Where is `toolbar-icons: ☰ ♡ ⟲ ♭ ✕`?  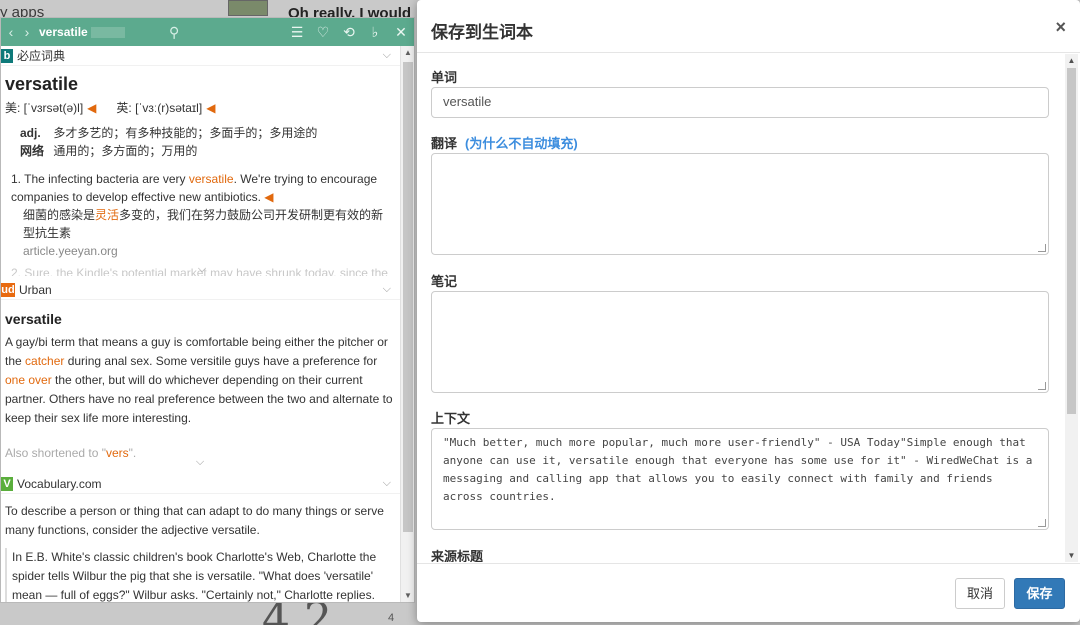 toolbar-icons: ☰ ♡ ⟲ ♭ ✕ is located at coordinates (349, 32).